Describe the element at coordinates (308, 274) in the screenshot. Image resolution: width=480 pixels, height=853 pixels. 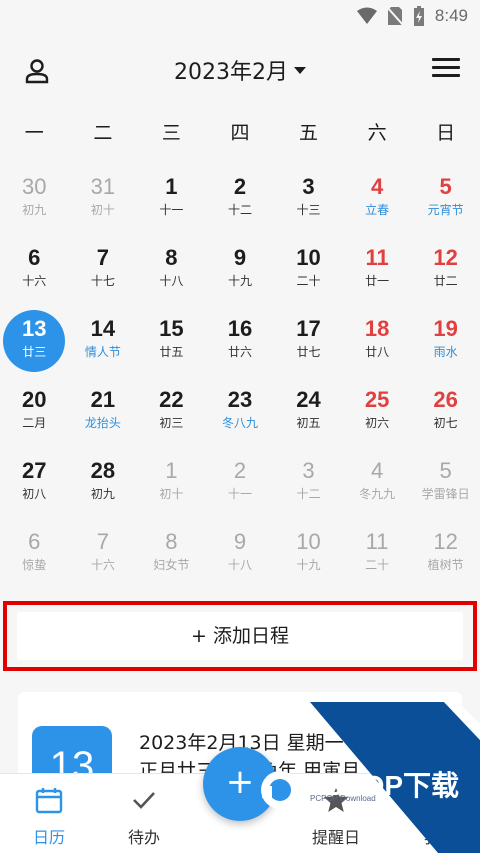
I see `calendar-day: 10 二十` at that location.